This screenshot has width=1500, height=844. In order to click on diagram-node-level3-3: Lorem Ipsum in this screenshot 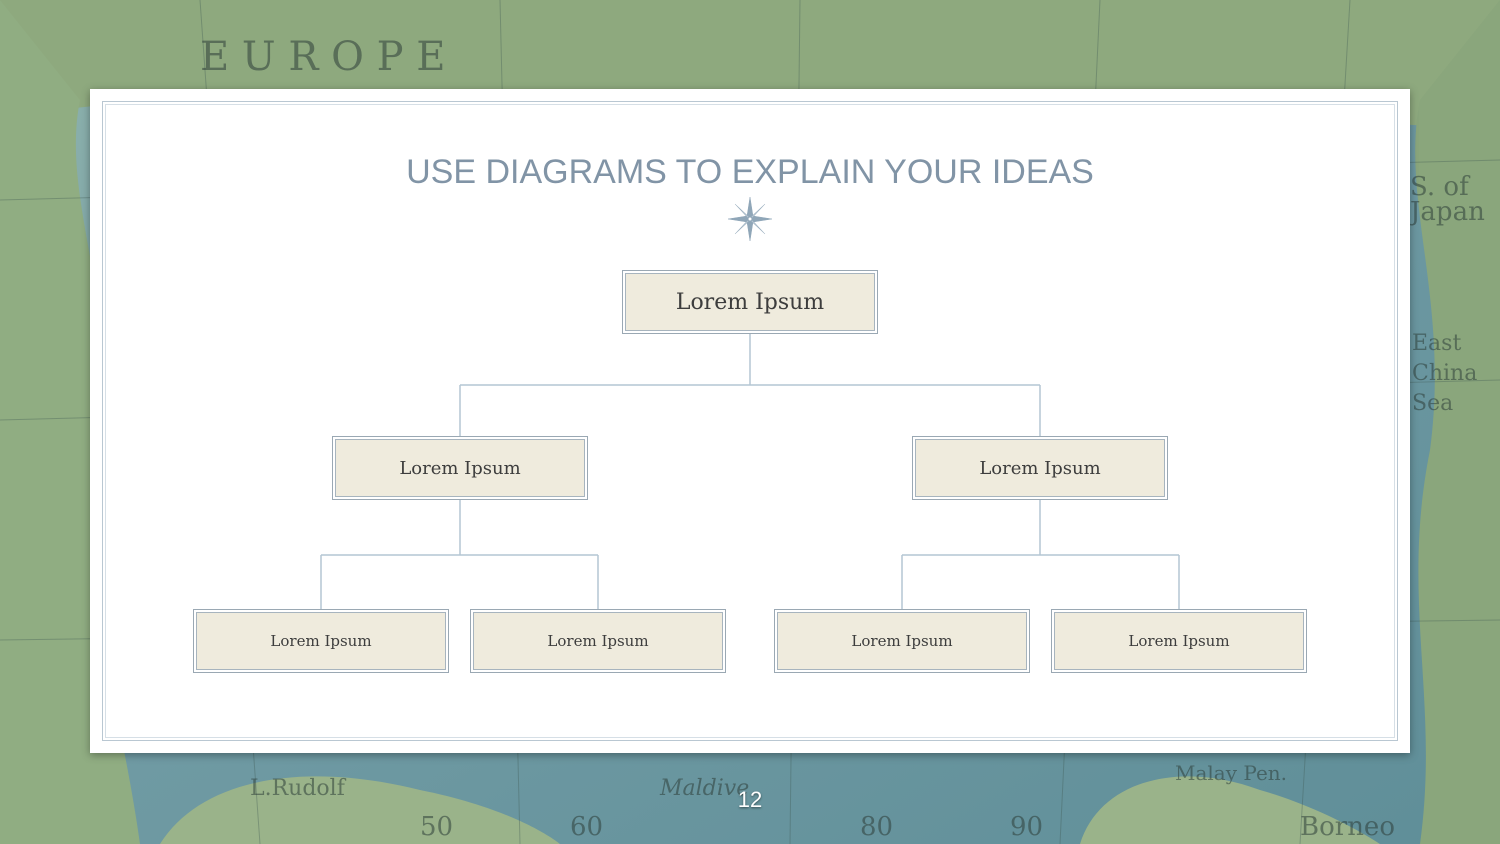, I will do `click(902, 641)`.